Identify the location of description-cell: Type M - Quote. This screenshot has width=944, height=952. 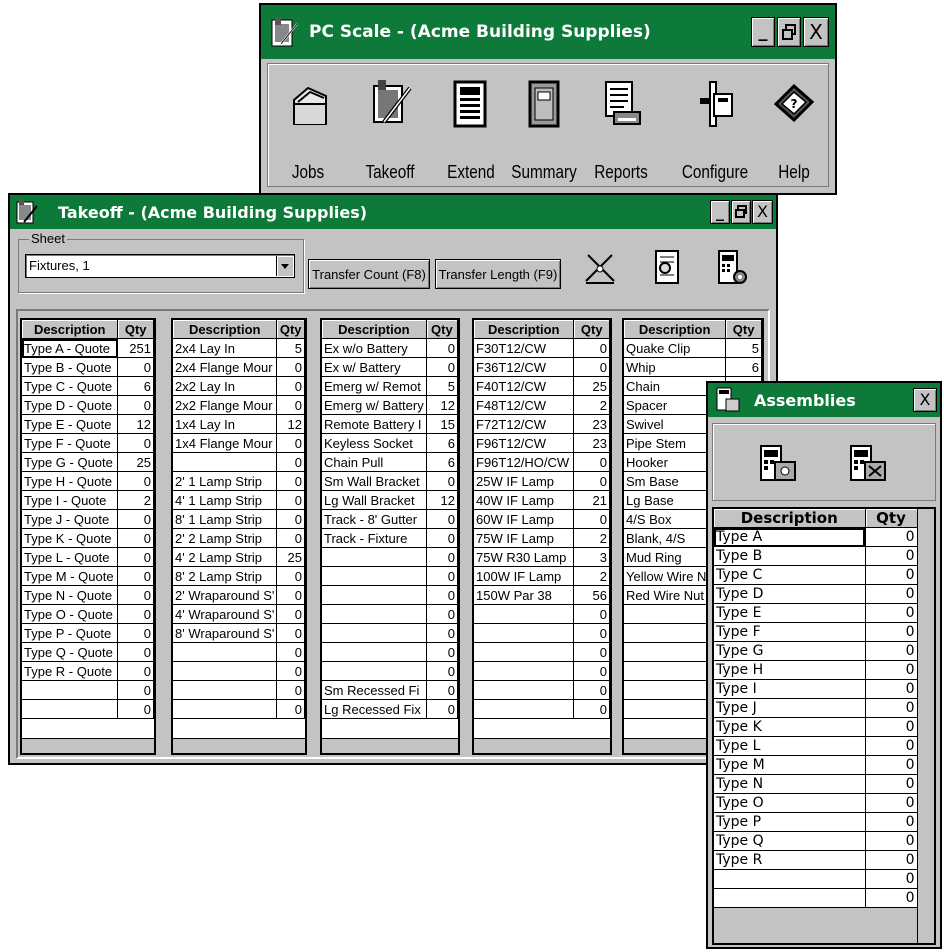
(70, 576).